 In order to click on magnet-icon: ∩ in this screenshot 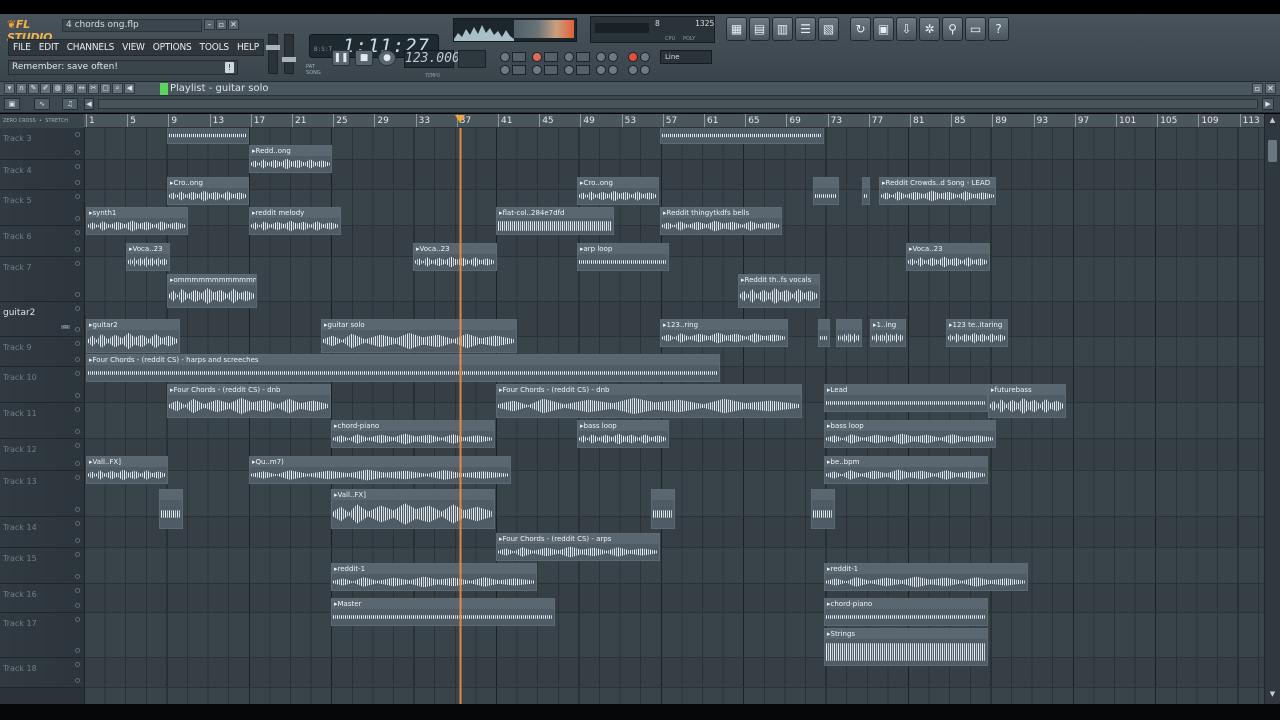, I will do `click(21, 88)`.